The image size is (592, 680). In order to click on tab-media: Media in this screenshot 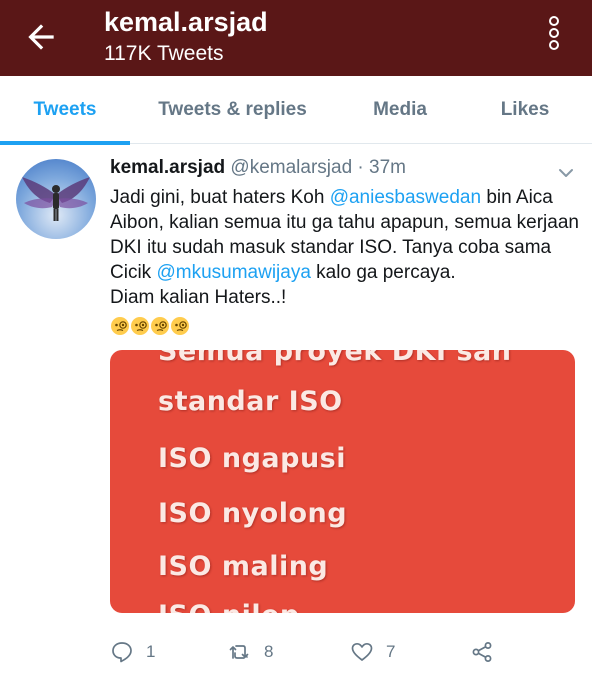, I will do `click(400, 110)`.